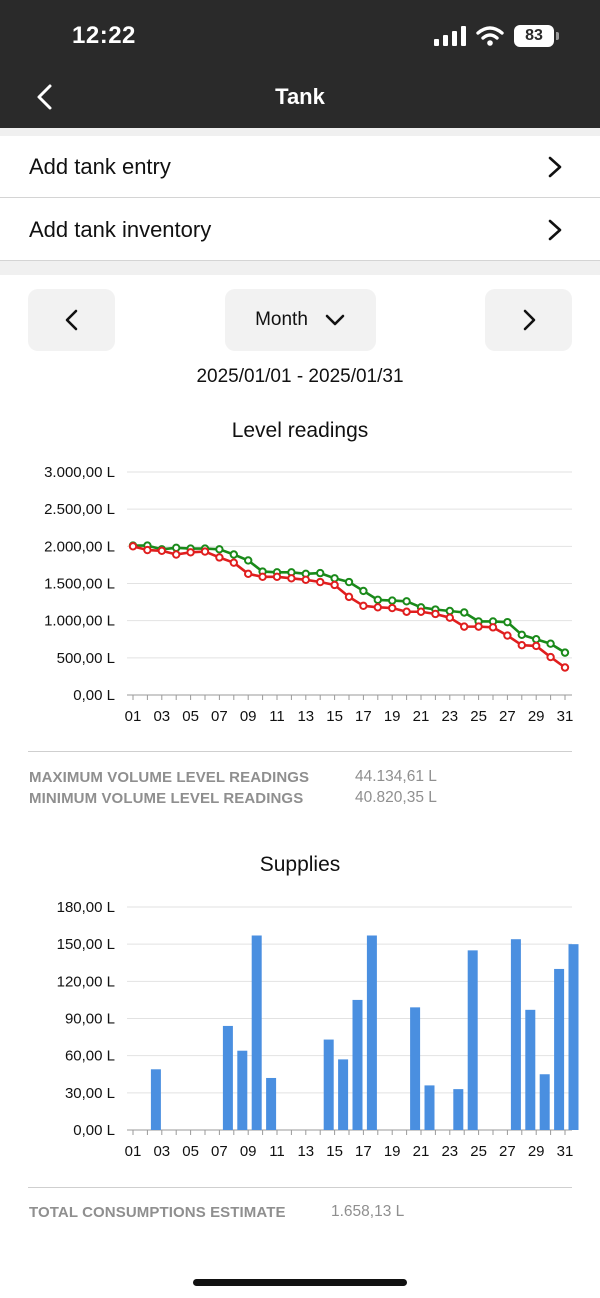 This screenshot has width=600, height=1298. I want to click on supplies-x-tick-label: 03, so click(161, 1151).